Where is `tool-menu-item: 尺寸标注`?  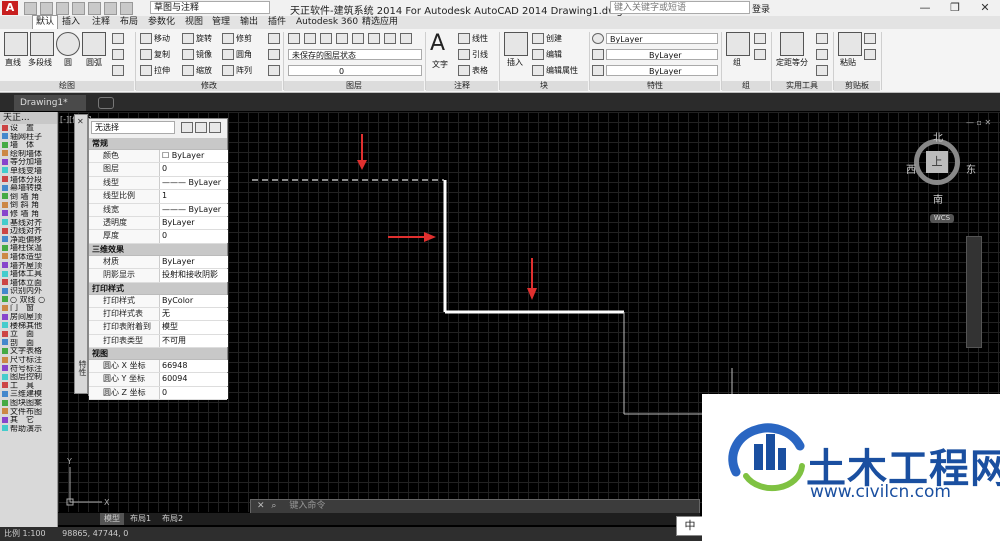
tool-menu-item: 尺寸标注 is located at coordinates (28, 360).